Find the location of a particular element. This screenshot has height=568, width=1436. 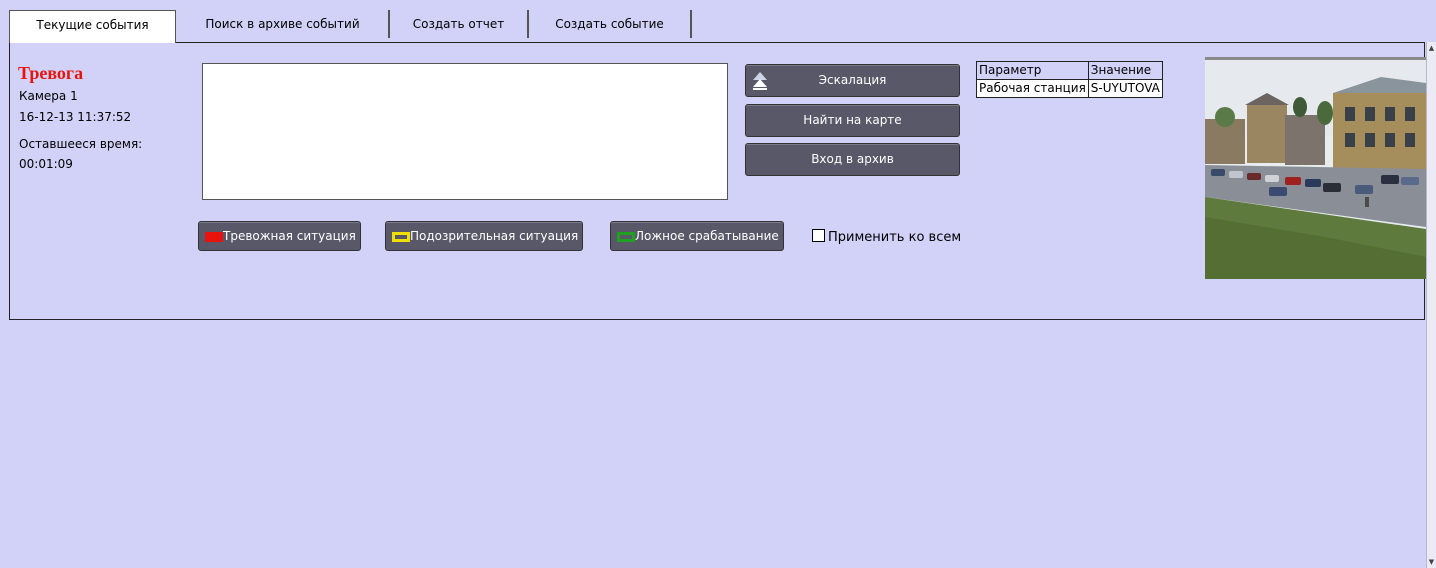

apply-to-all-checkbox: Применить ко всем is located at coordinates (886, 237).